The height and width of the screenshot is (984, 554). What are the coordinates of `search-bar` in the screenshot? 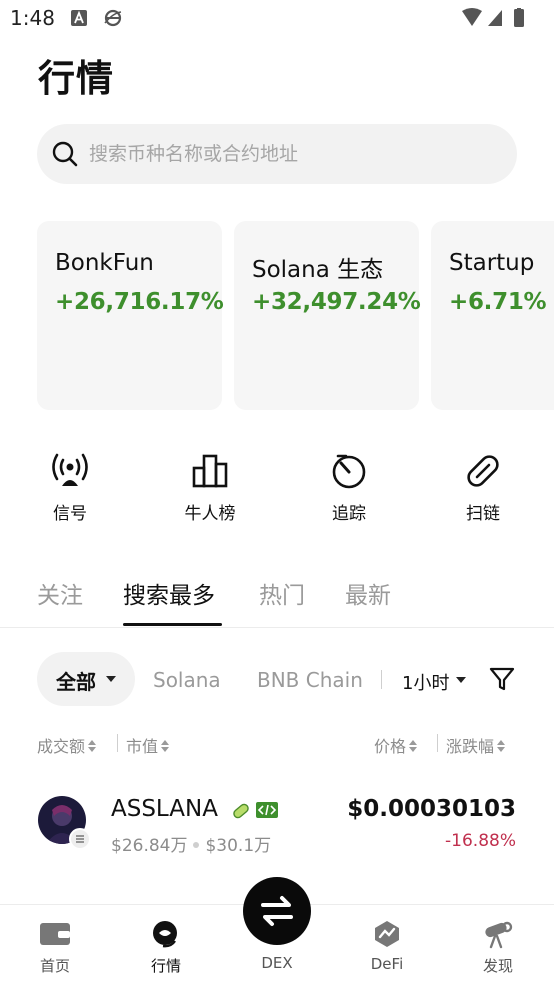 It's located at (277, 154).